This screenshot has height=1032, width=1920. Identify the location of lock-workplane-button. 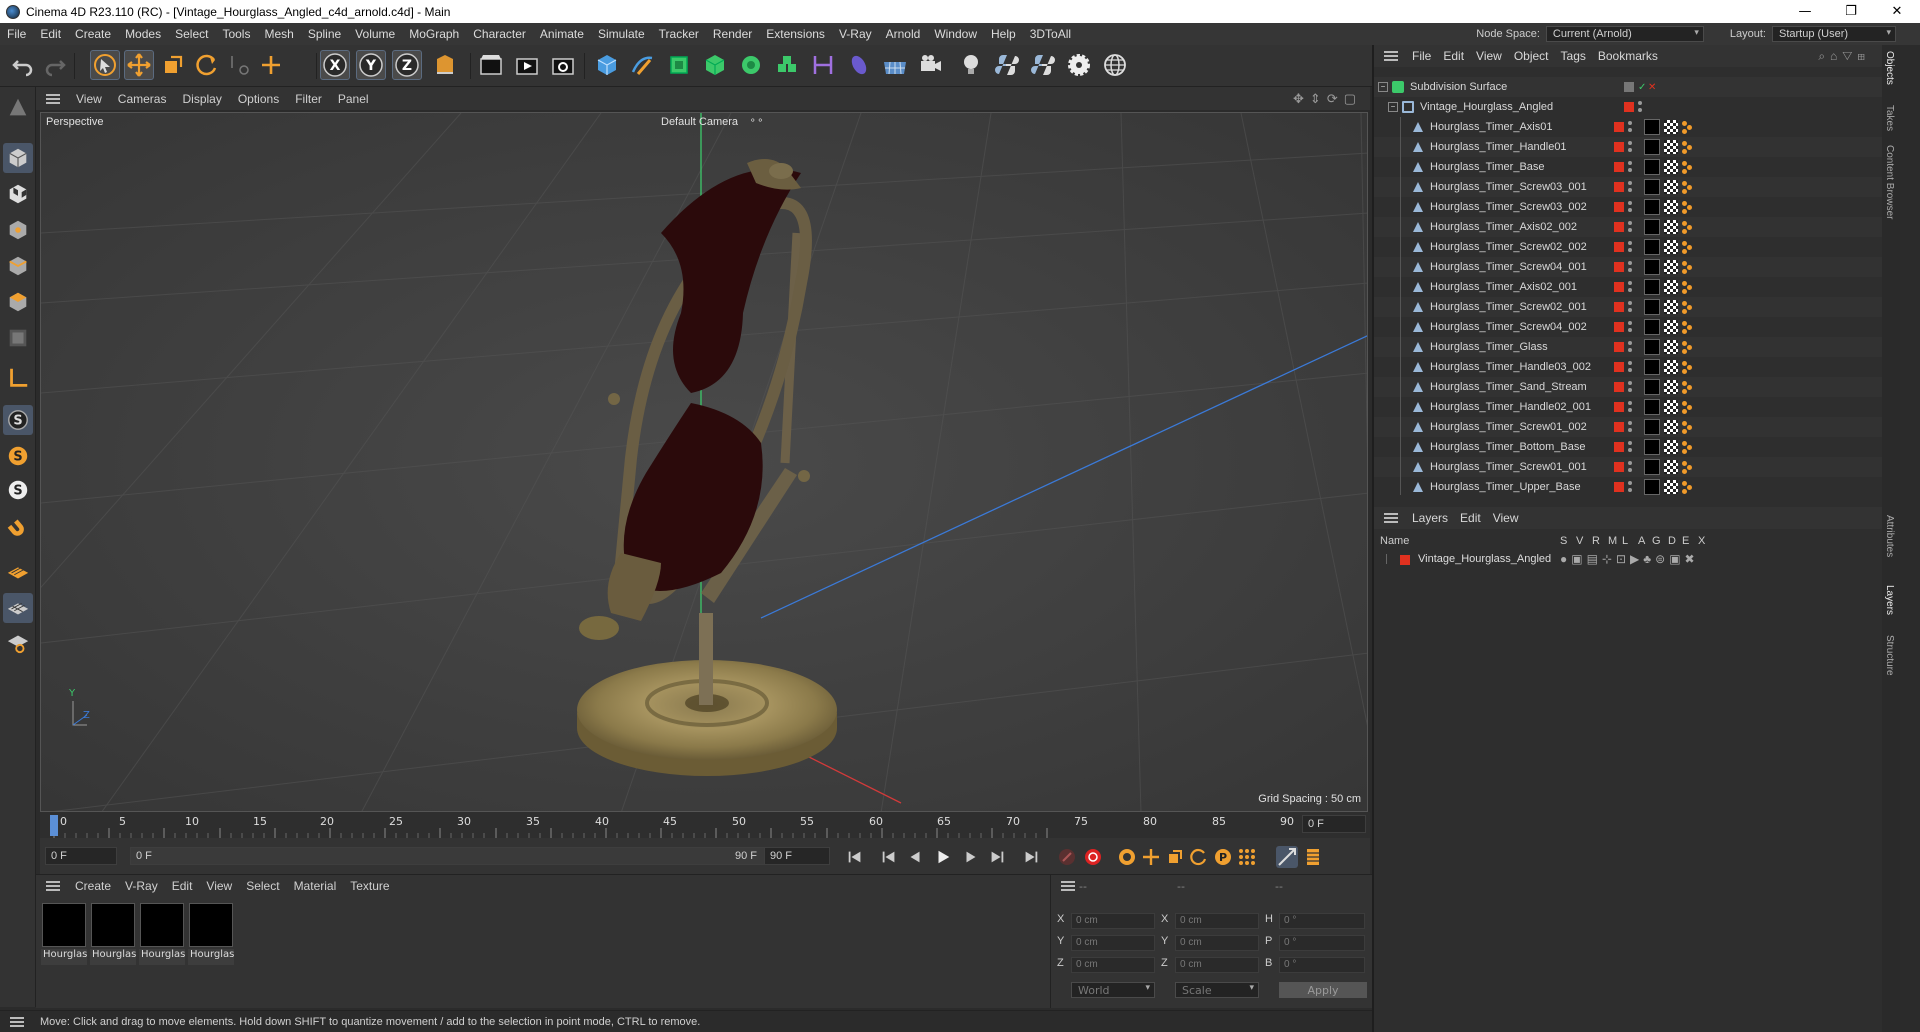
(18, 642).